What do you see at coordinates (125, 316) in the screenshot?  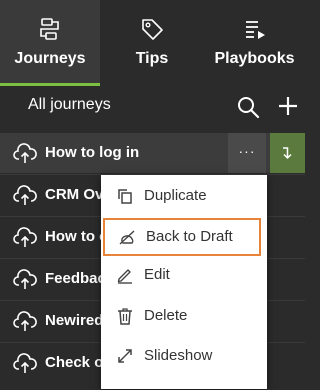 I see `trash-icon` at bounding box center [125, 316].